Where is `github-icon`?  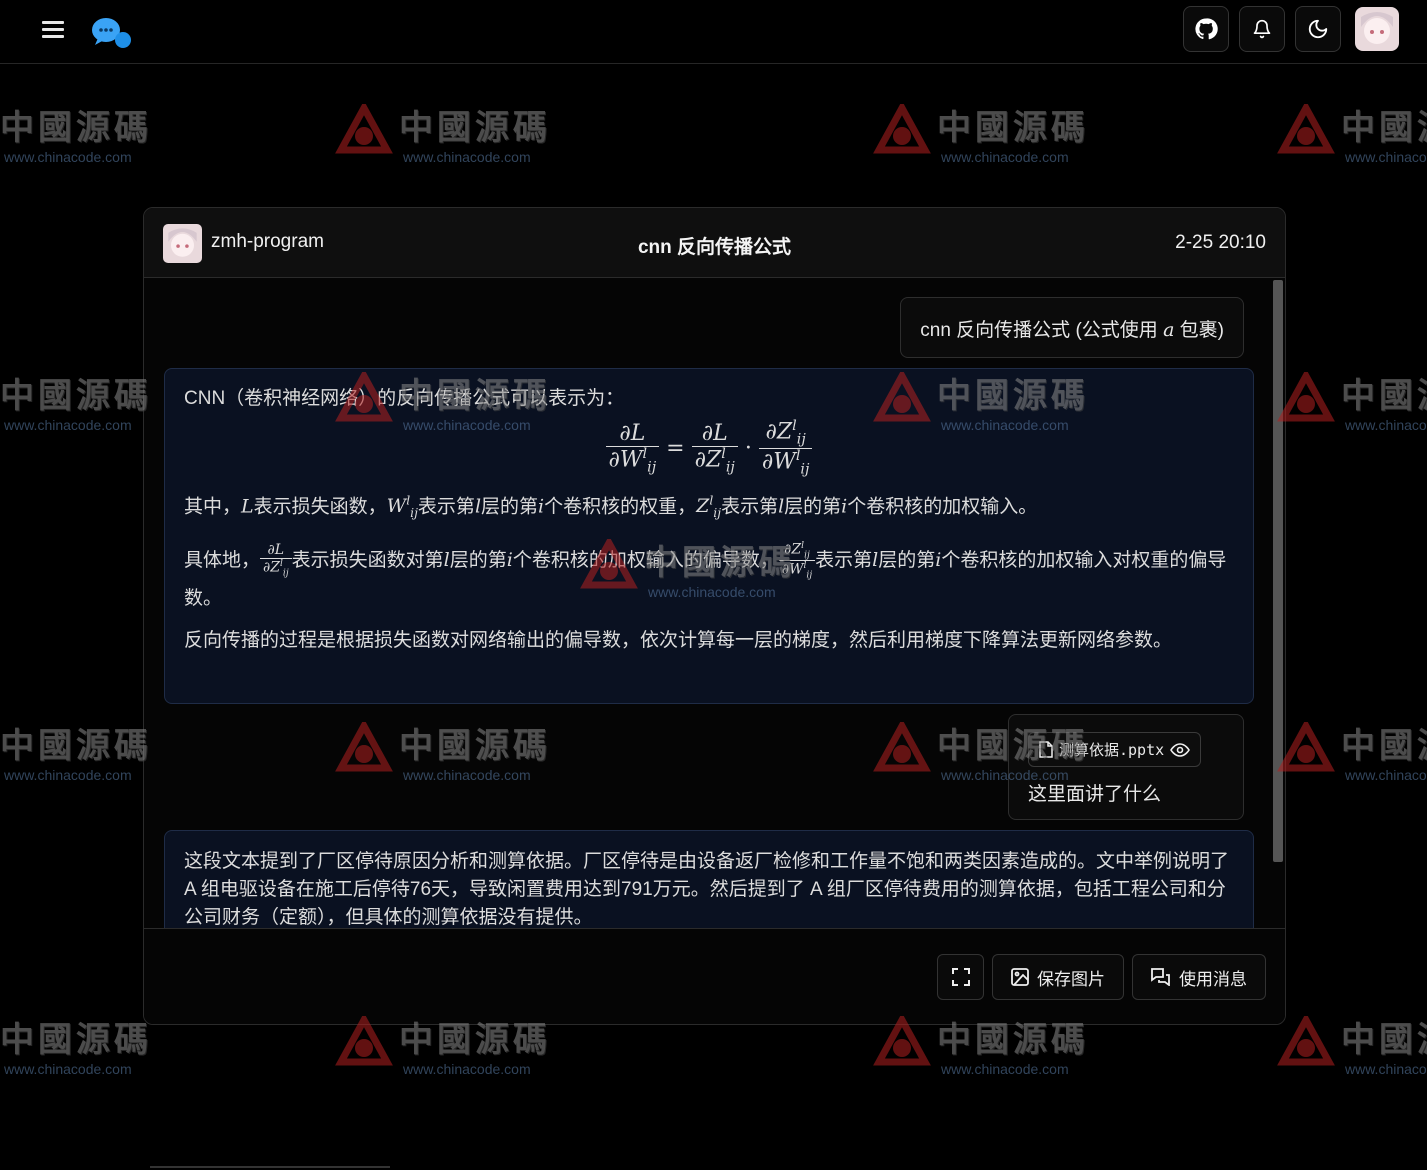
github-icon is located at coordinates (1206, 29).